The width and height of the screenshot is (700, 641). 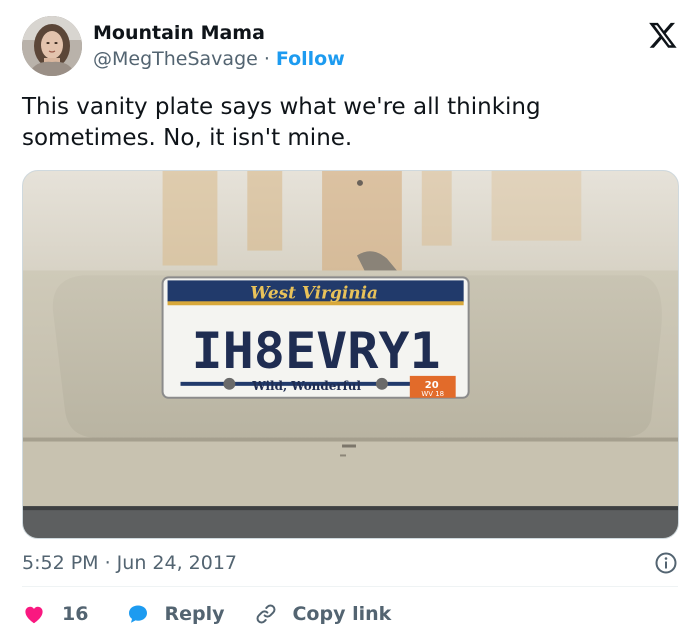 What do you see at coordinates (266, 614) in the screenshot?
I see `link-icon` at bounding box center [266, 614].